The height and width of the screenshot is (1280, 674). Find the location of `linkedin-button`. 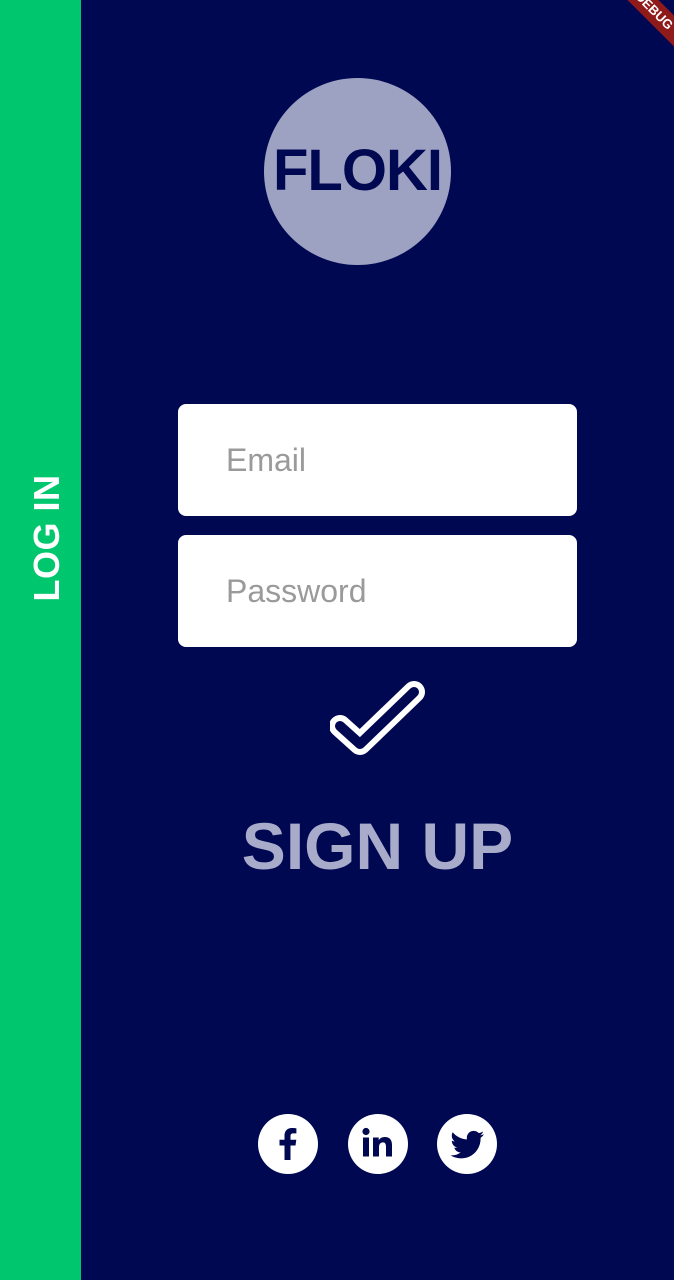

linkedin-button is located at coordinates (378, 1144).